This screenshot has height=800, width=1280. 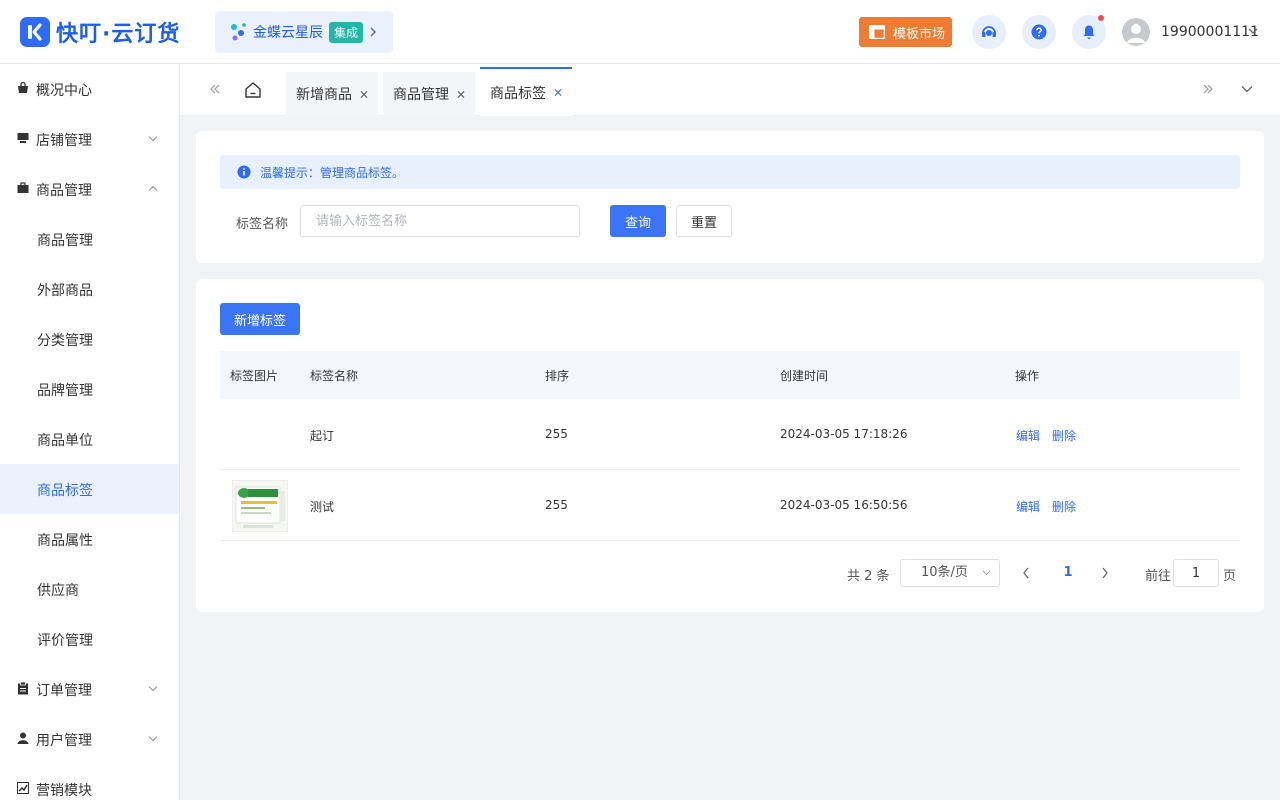 What do you see at coordinates (1210, 32) in the screenshot?
I see `username: 19900001111` at bounding box center [1210, 32].